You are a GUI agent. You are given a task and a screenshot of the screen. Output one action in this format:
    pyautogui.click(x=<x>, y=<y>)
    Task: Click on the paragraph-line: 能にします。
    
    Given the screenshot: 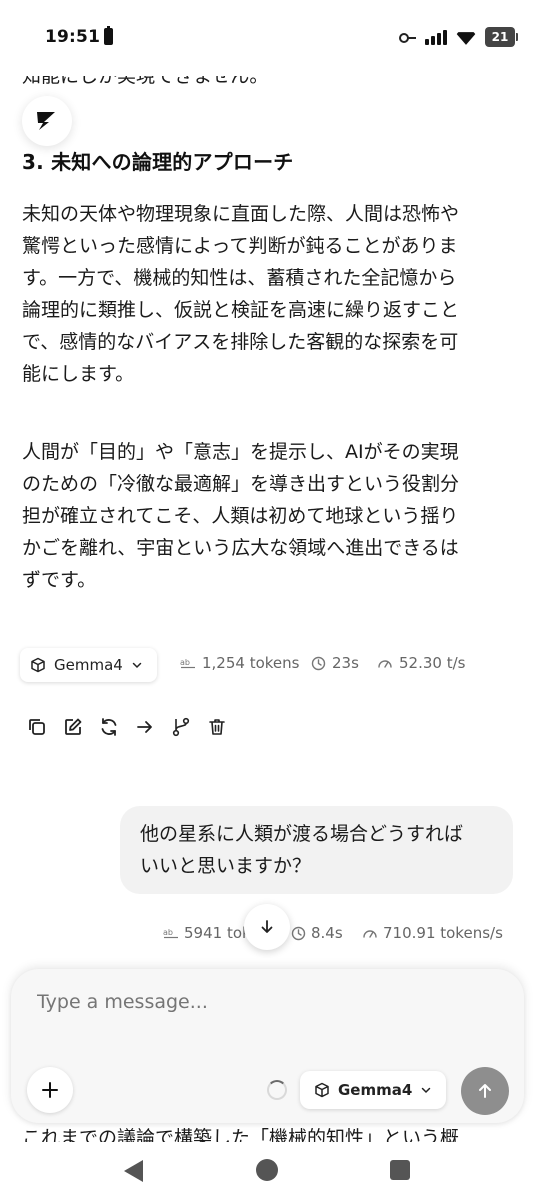 What is the action you would take?
    pyautogui.click(x=78, y=374)
    